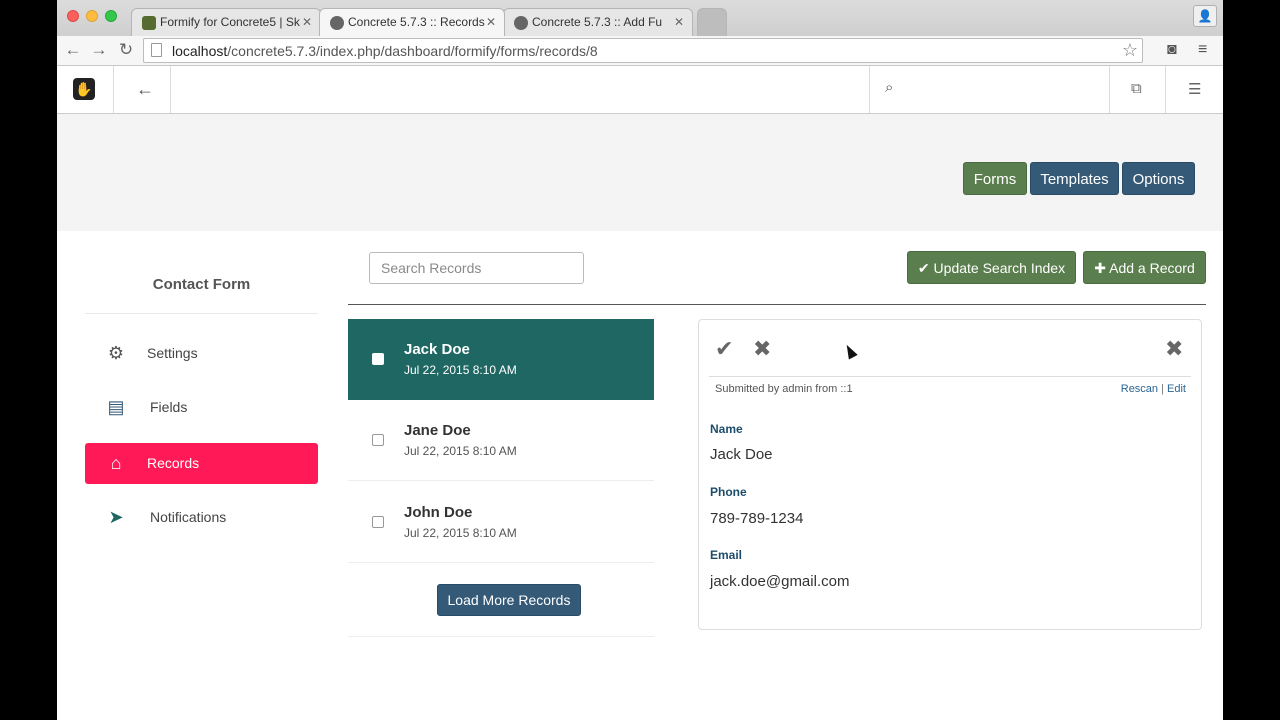 This screenshot has height=720, width=1280. I want to click on tab-title: Formify for Concrete5 | Sk, so click(230, 22).